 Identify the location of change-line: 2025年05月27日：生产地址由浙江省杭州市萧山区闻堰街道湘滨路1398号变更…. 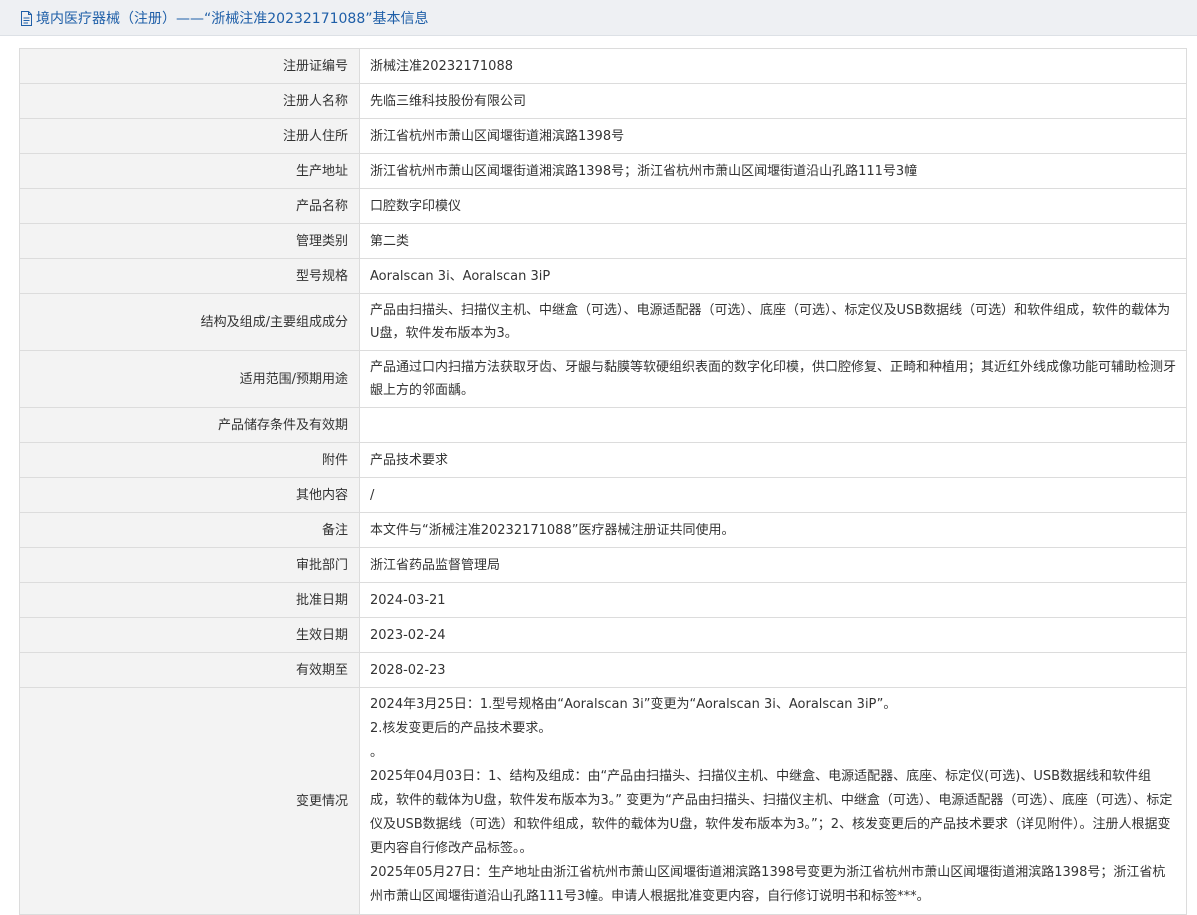
(768, 884).